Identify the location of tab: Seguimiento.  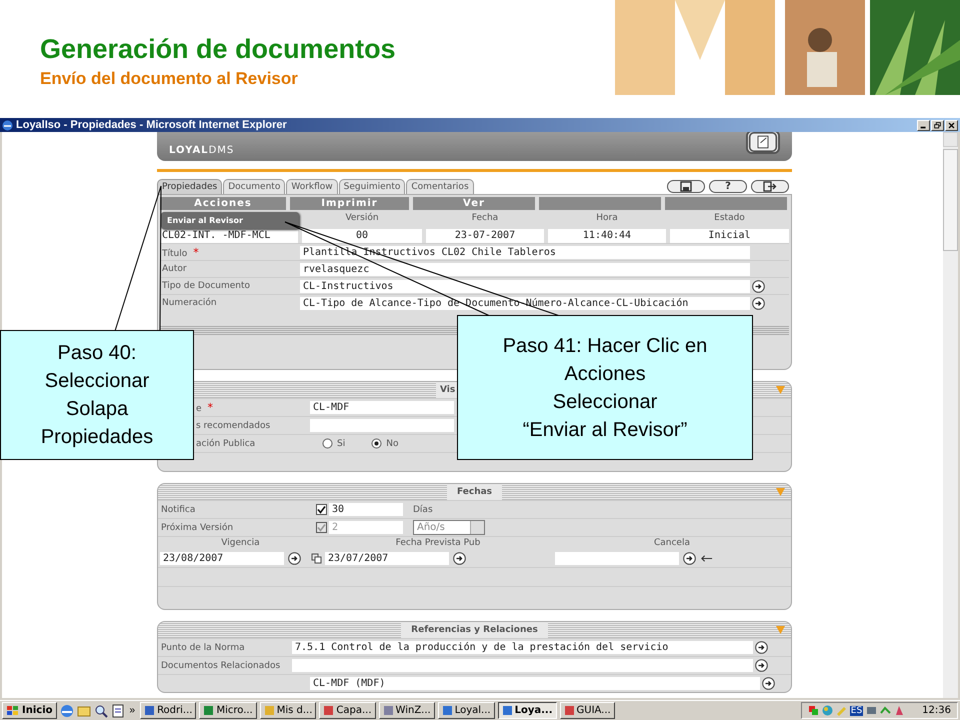
(372, 186).